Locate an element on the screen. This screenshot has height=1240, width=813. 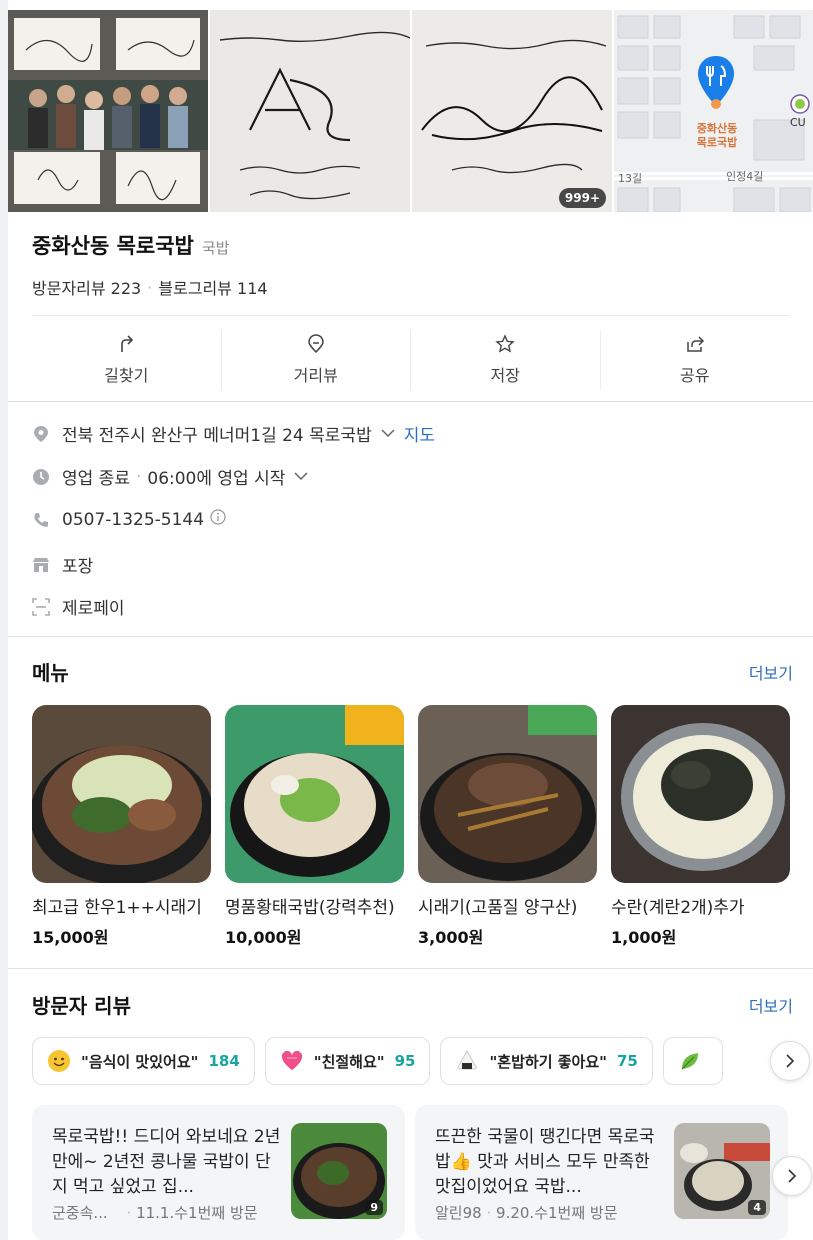
review-photo: 9 is located at coordinates (339, 1171).